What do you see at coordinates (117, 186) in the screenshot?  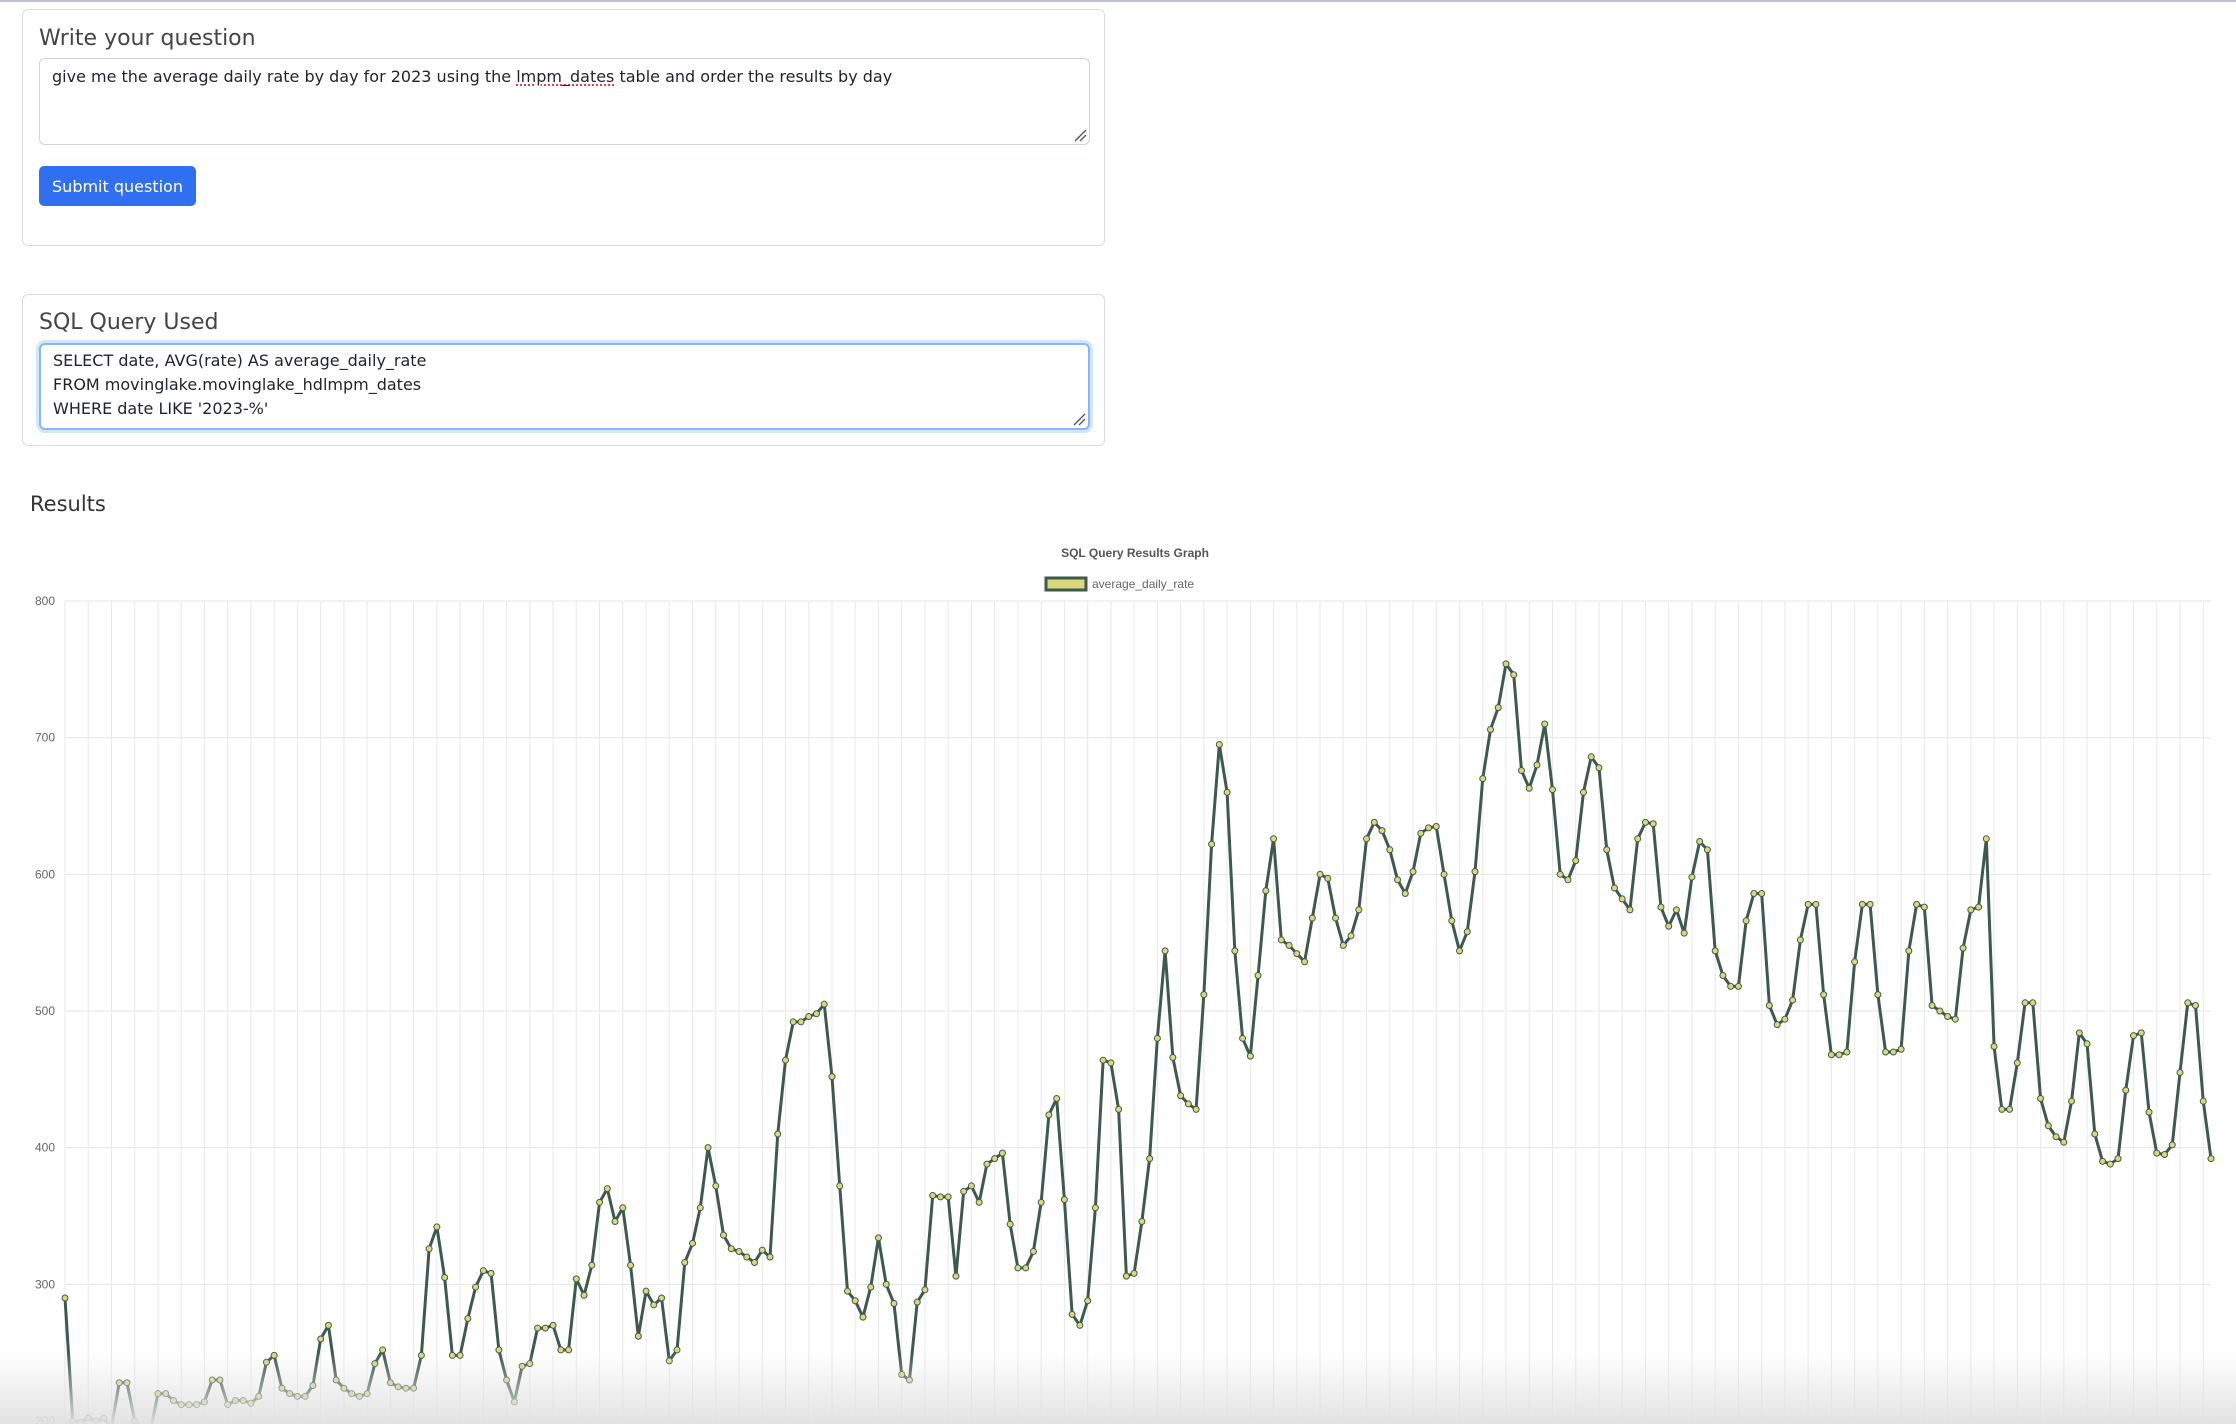 I see `submit-question-button: Submit question` at bounding box center [117, 186].